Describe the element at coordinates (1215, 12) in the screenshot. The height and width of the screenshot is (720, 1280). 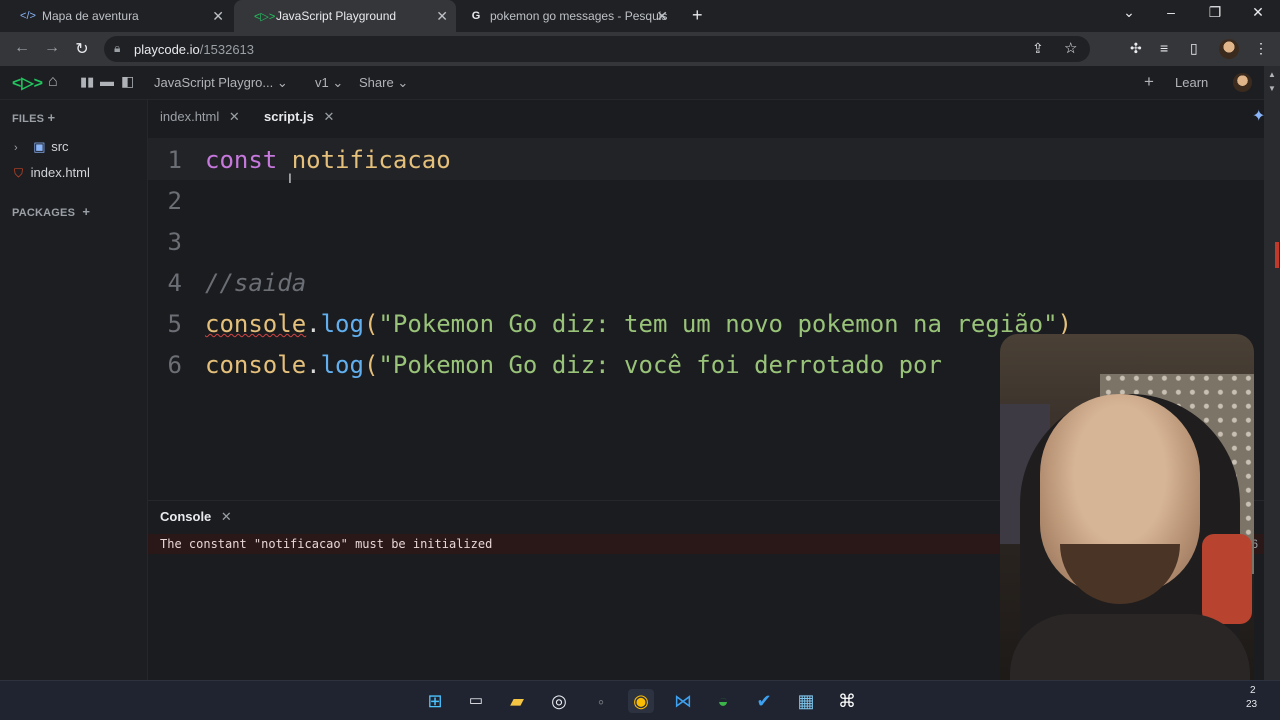
I see `restore-button: ❐` at that location.